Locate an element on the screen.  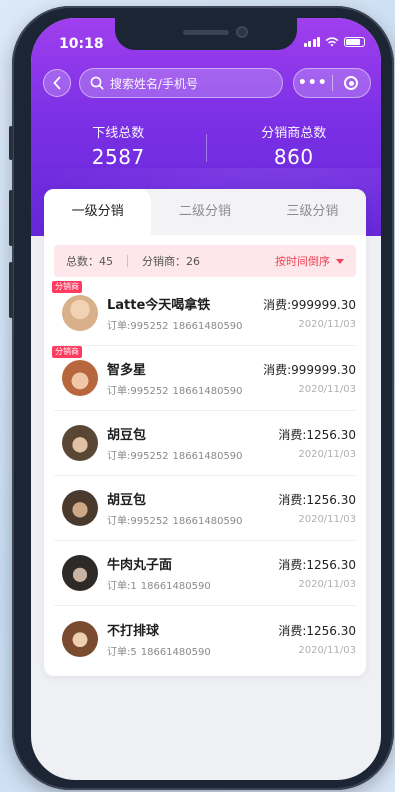
tab-bar: 一级分销 二级分销 三级分销 is located at coordinates (205, 212).